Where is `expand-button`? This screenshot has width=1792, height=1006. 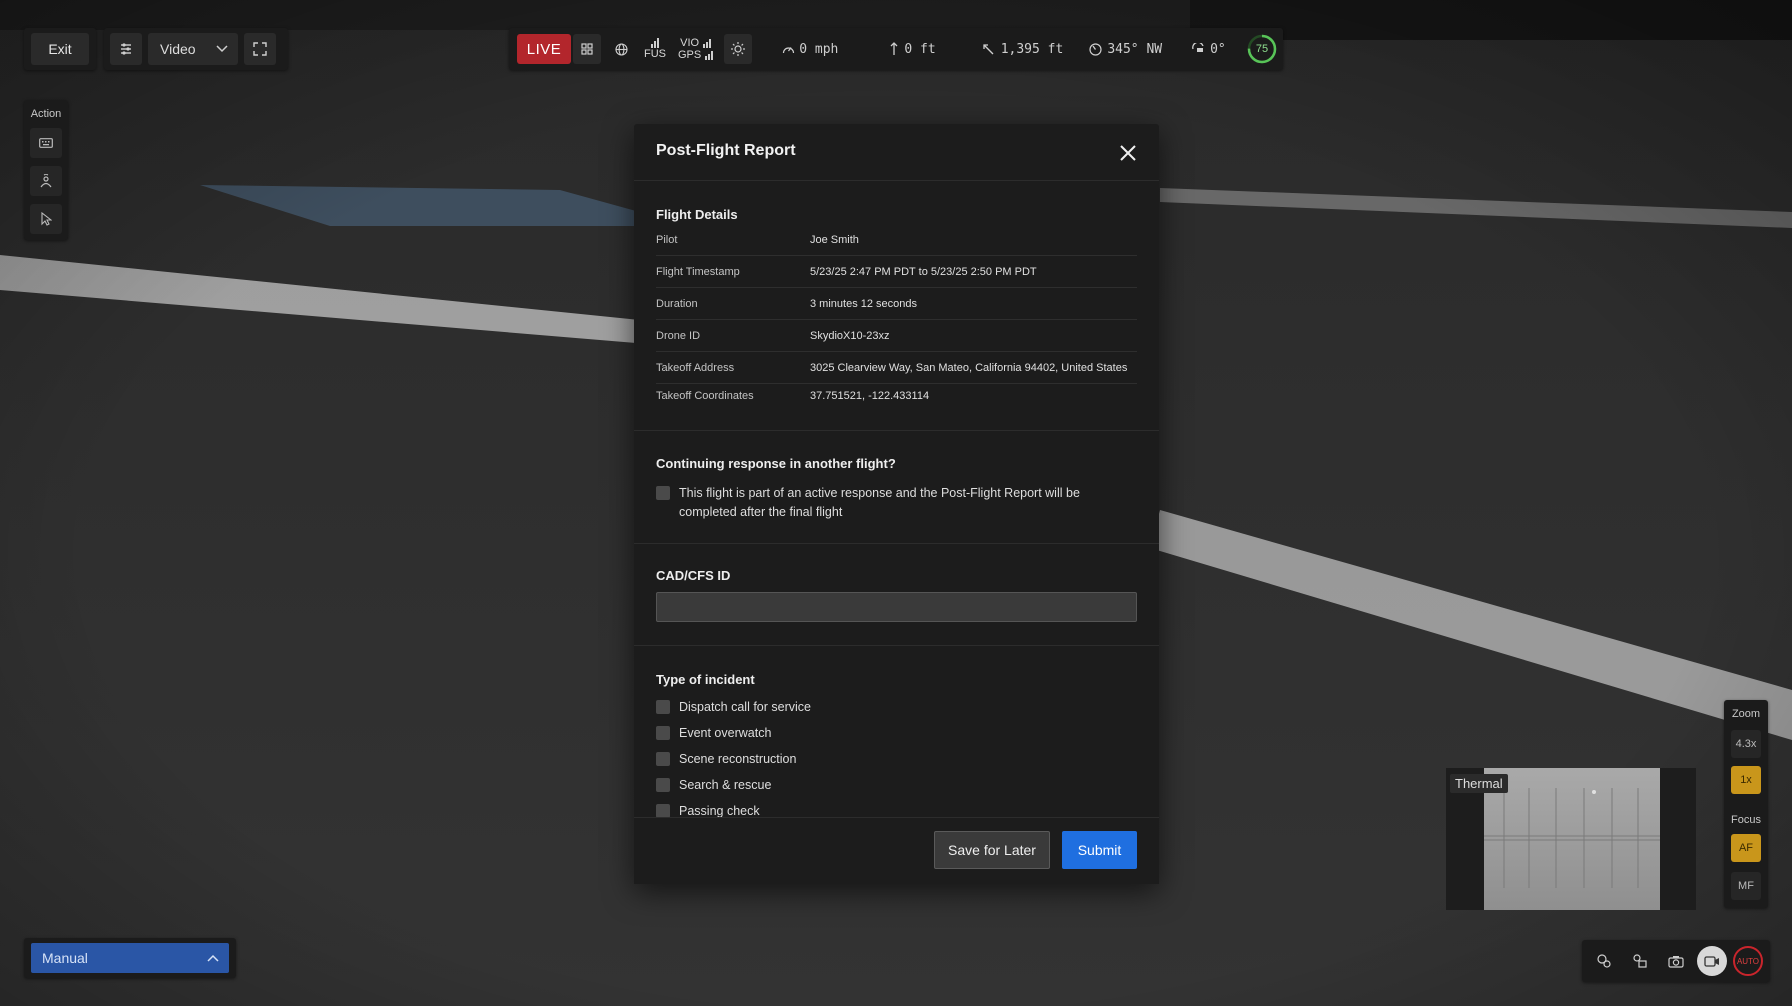
expand-button is located at coordinates (260, 49).